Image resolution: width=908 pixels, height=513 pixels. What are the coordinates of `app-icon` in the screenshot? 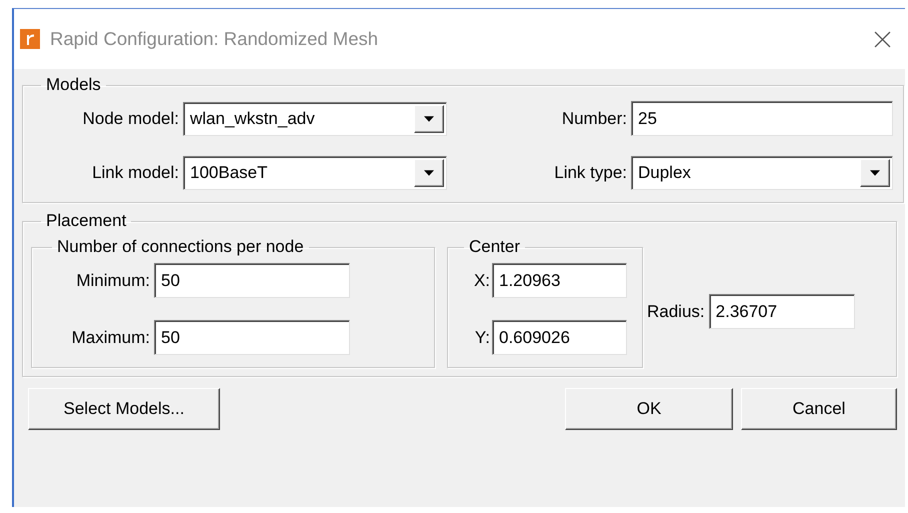 It's located at (30, 39).